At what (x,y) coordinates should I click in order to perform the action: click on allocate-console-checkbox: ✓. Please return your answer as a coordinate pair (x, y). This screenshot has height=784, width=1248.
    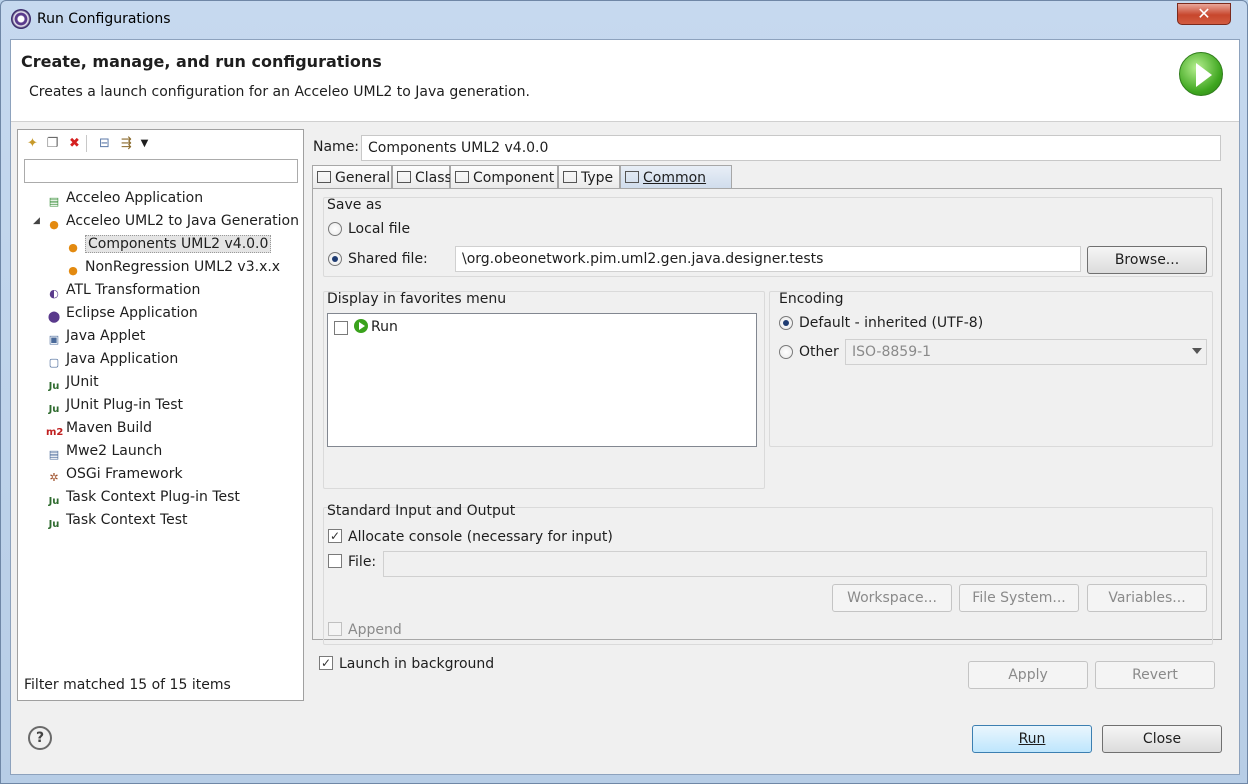
    Looking at the image, I should click on (335, 536).